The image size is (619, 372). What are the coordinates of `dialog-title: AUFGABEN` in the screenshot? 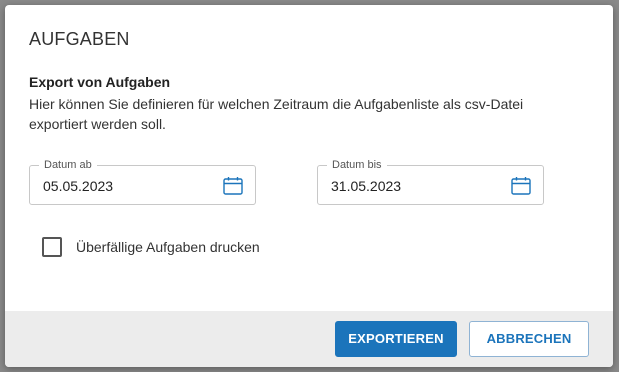 It's located at (79, 39).